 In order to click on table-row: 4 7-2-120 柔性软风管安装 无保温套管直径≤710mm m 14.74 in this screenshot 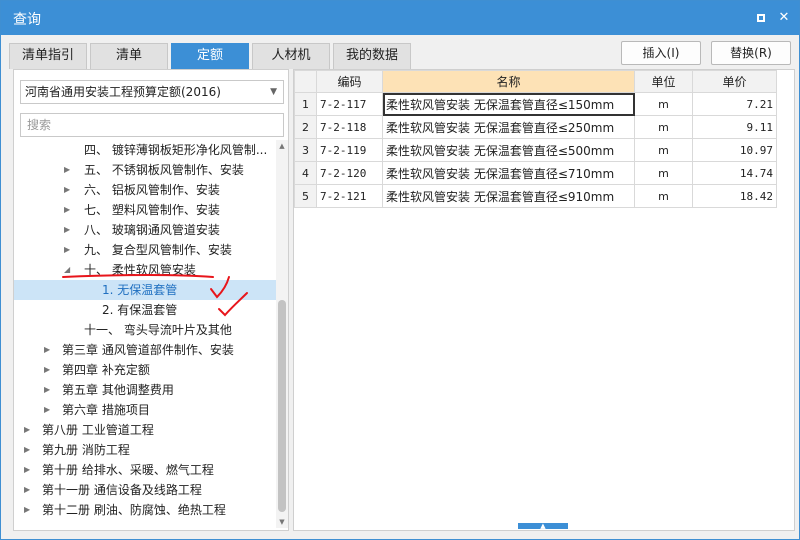, I will do `click(535, 173)`.